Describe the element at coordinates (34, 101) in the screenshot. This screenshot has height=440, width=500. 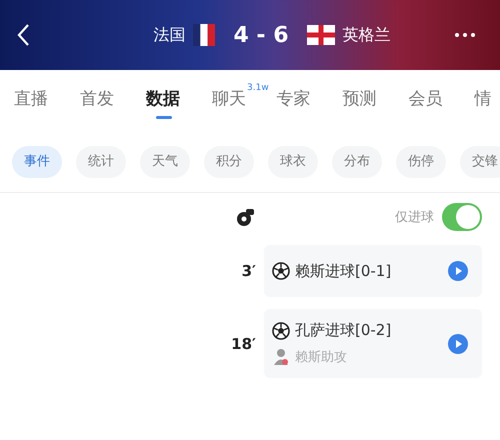
I see `tab: 直播` at that location.